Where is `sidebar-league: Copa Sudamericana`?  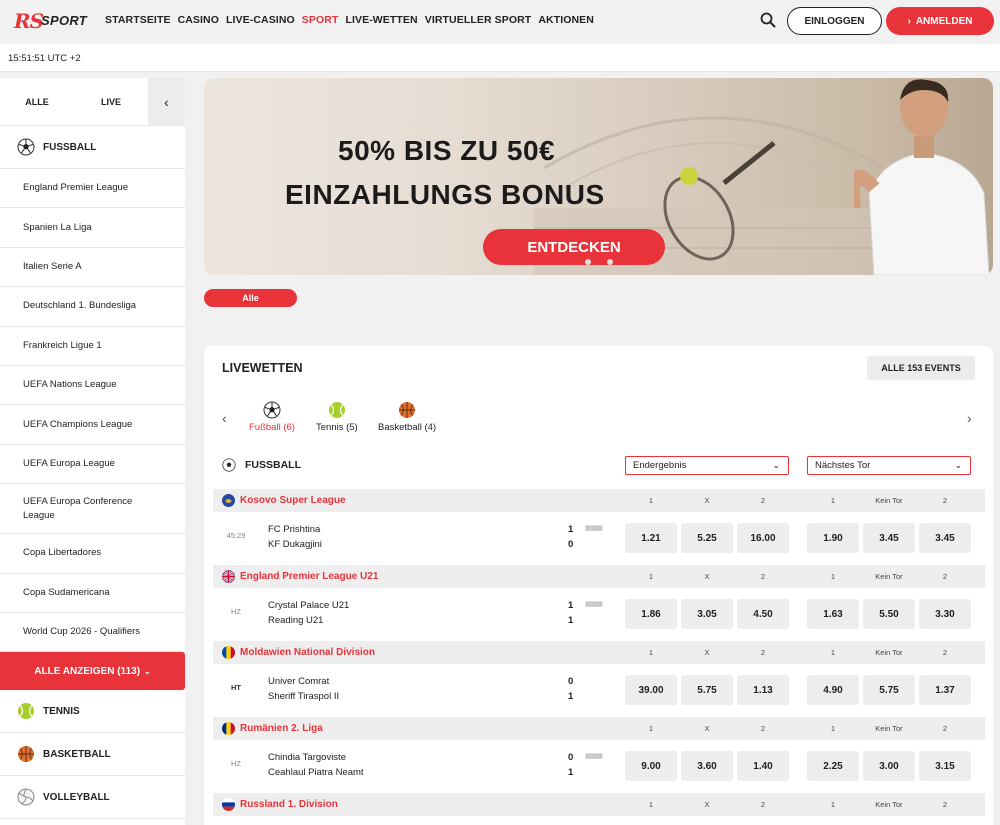 sidebar-league: Copa Sudamericana is located at coordinates (92, 593).